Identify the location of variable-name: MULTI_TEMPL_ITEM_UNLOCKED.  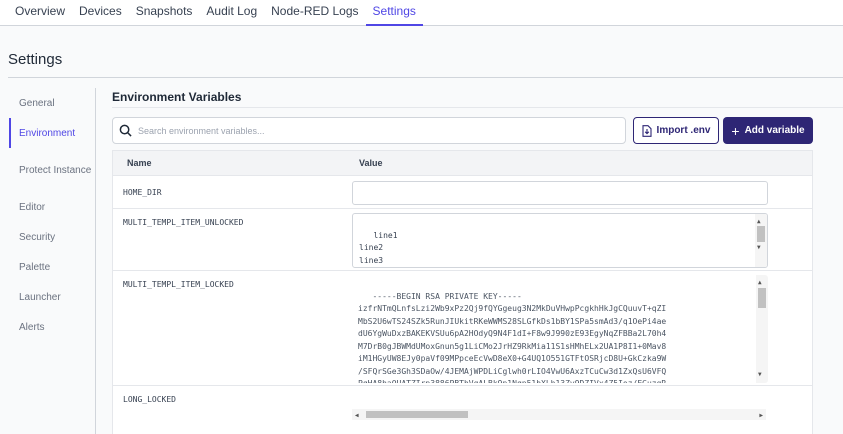
(183, 222).